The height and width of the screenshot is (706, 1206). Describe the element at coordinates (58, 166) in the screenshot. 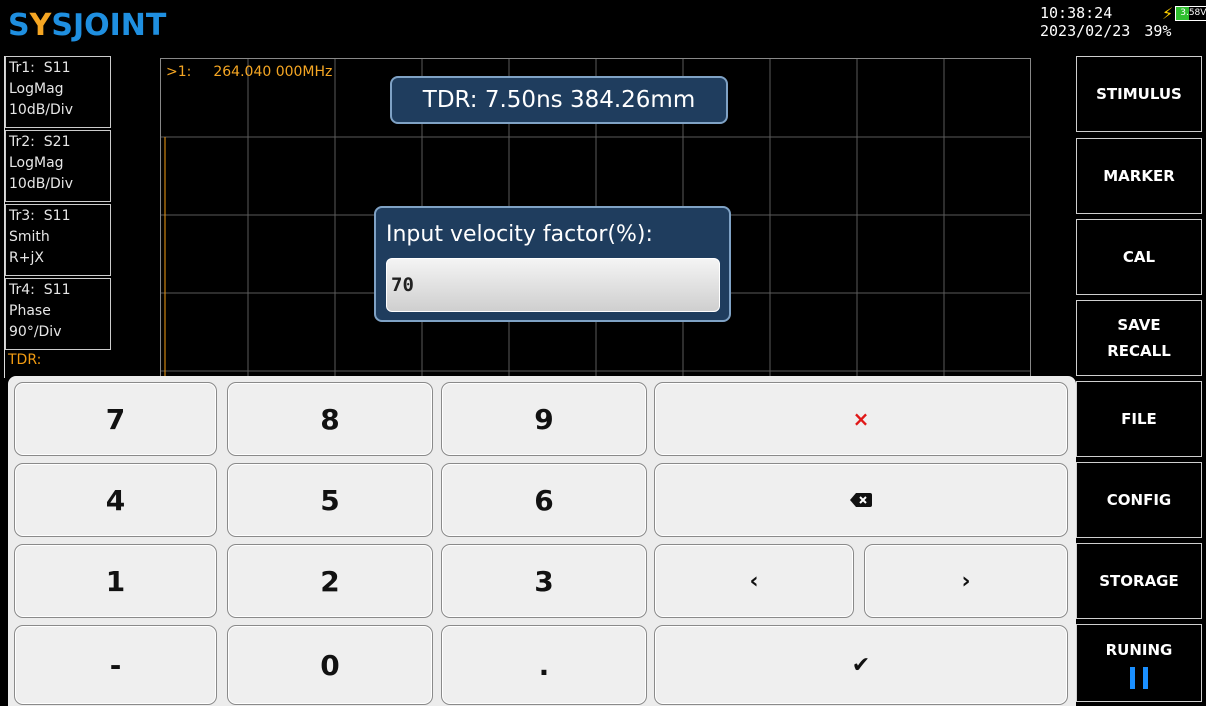

I see `trace-2-info: Tr2: S21 LogMag 10dB/Div` at that location.